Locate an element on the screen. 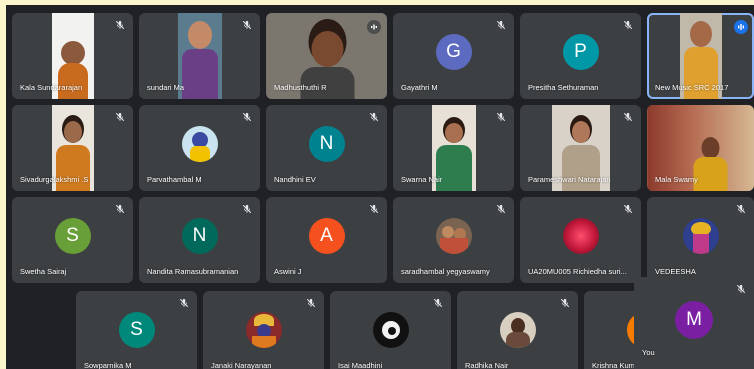  participant-name: Swetha Sairaj is located at coordinates (43, 271).